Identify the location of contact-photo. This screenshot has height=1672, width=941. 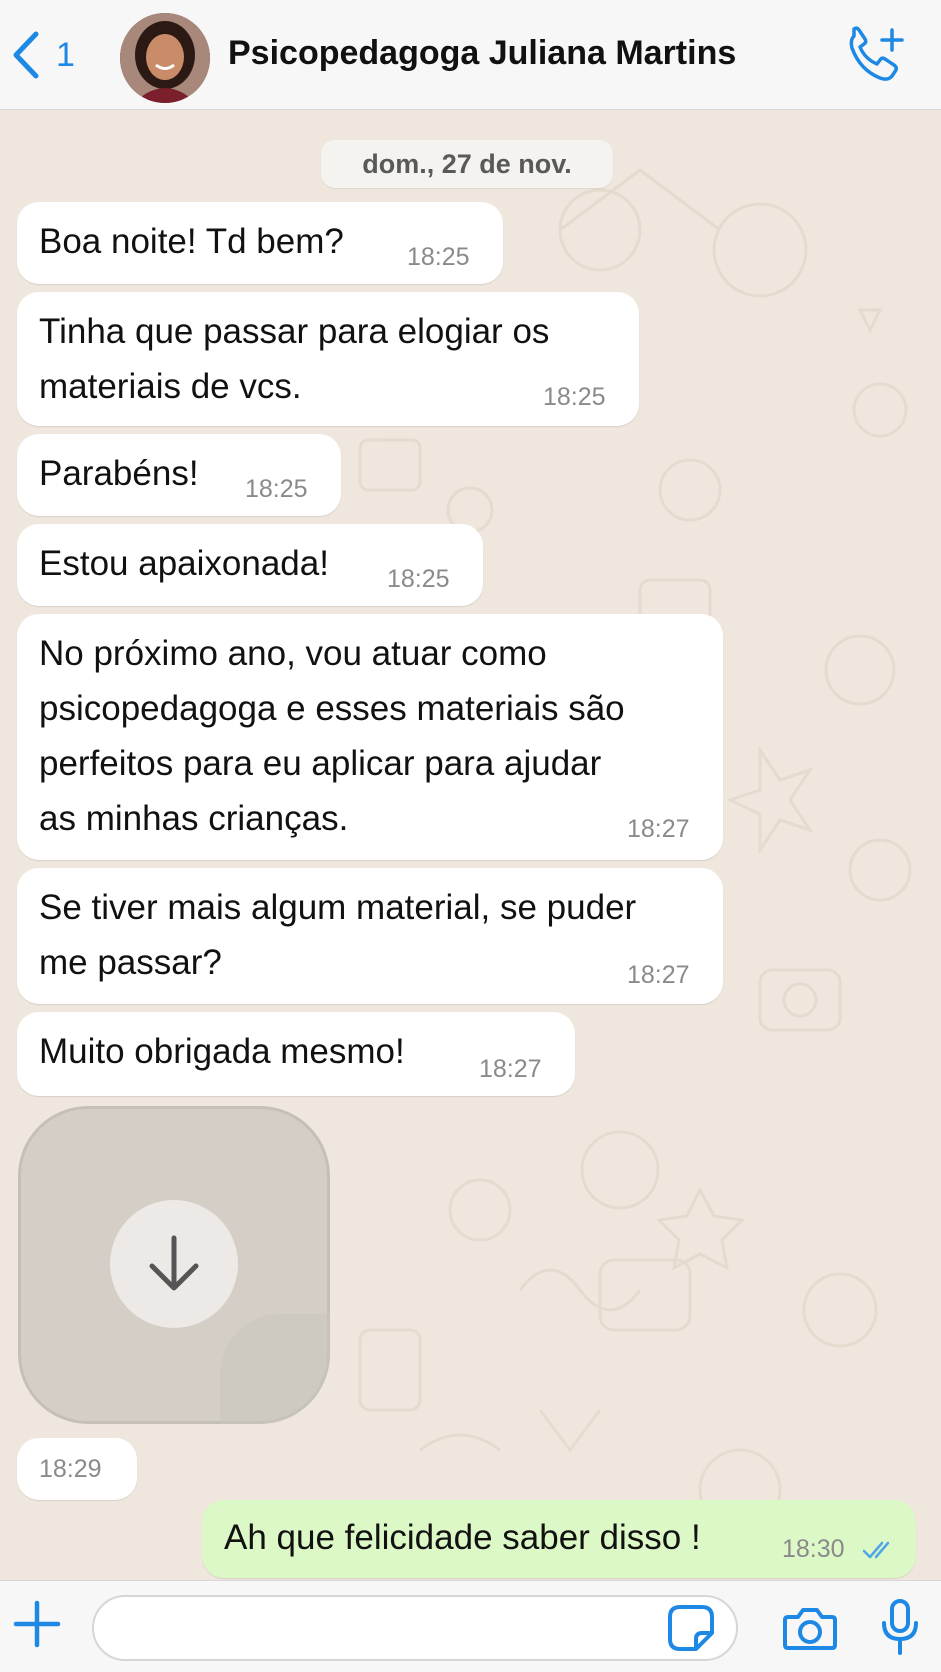
(165, 58).